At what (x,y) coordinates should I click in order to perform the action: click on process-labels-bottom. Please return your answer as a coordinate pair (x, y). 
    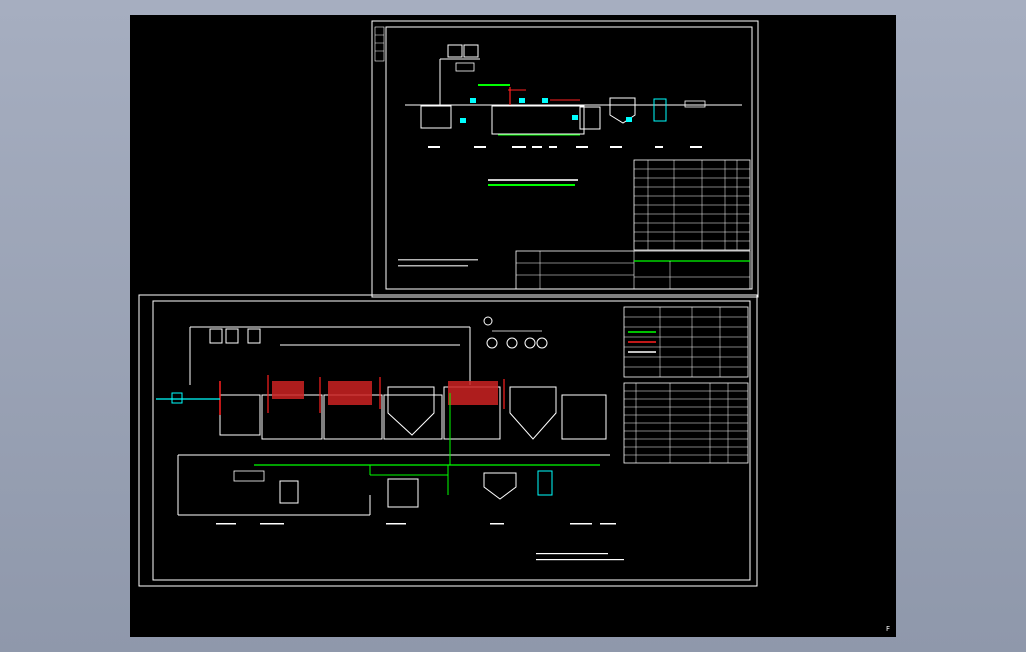
    Looking at the image, I should click on (420, 542).